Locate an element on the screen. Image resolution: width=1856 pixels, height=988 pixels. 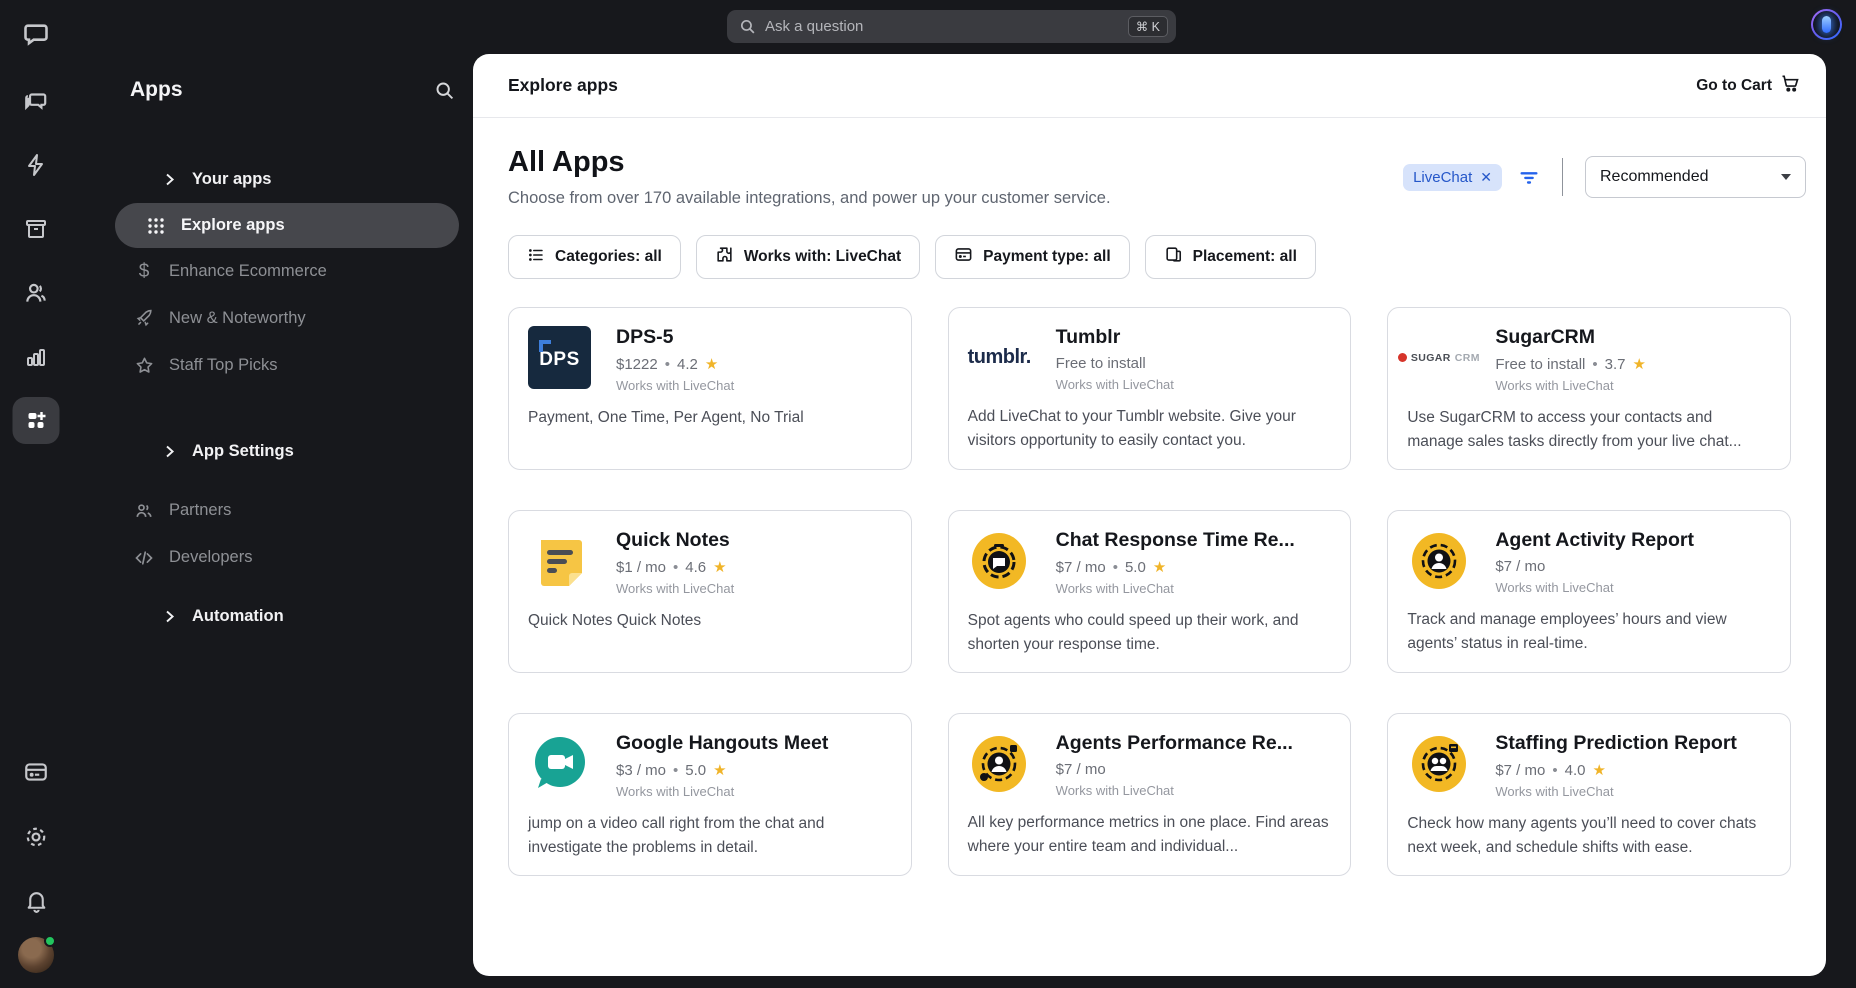
app-logo-tumblr: tumblr. is located at coordinates (999, 357).